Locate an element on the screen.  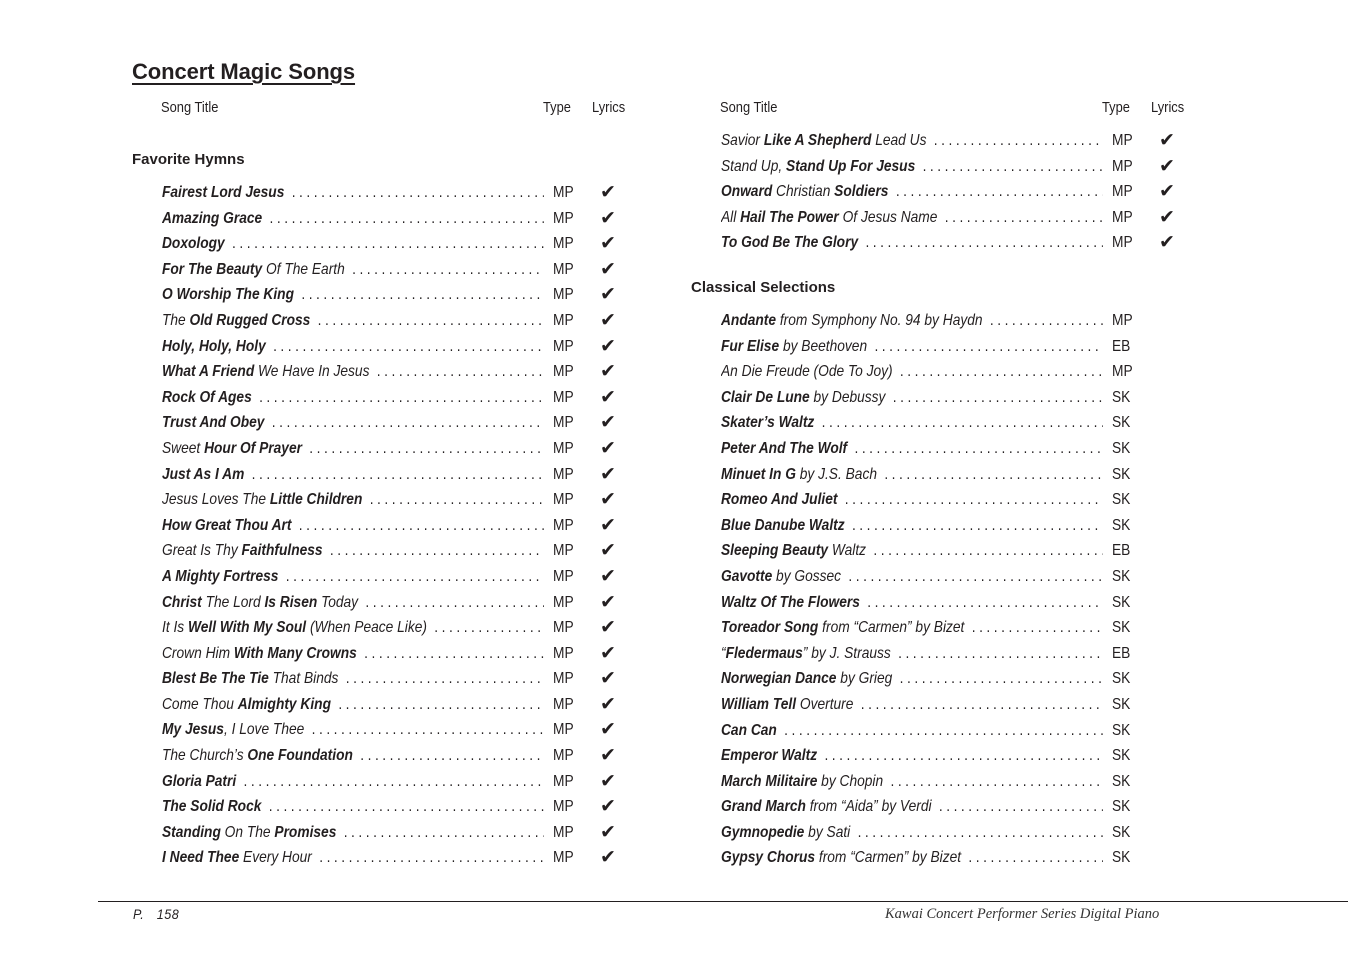
song-title-plain-part: from Symphony No. 94 by Haydn is located at coordinates (879, 320).